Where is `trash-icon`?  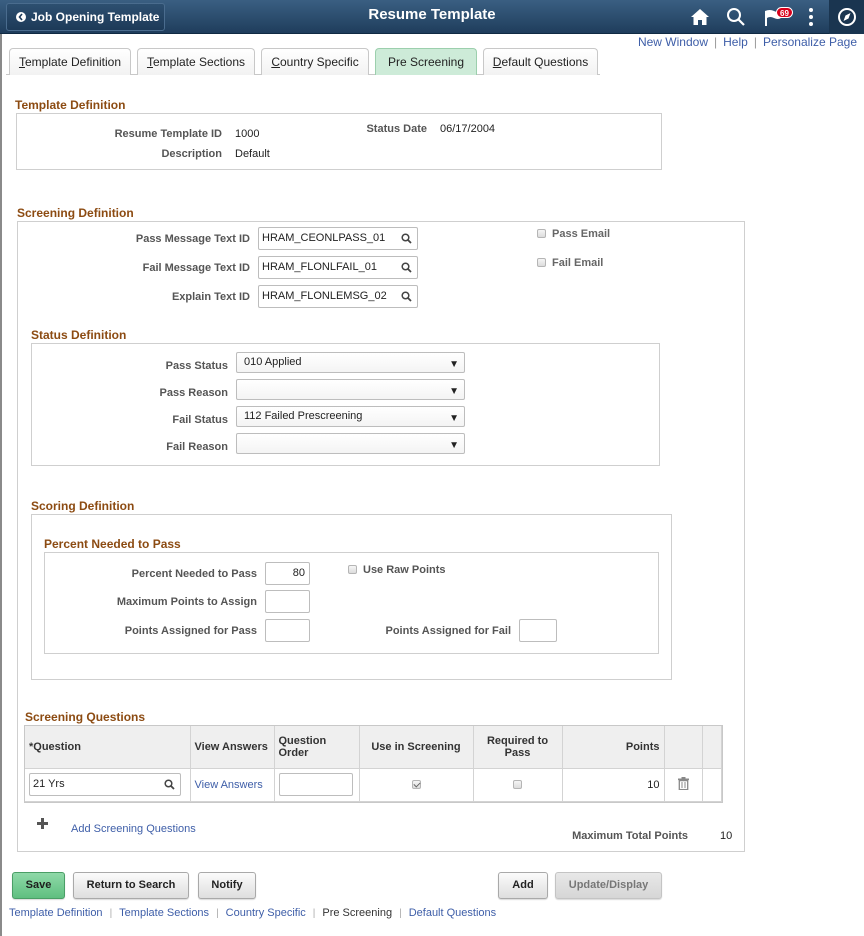
trash-icon is located at coordinates (683, 783).